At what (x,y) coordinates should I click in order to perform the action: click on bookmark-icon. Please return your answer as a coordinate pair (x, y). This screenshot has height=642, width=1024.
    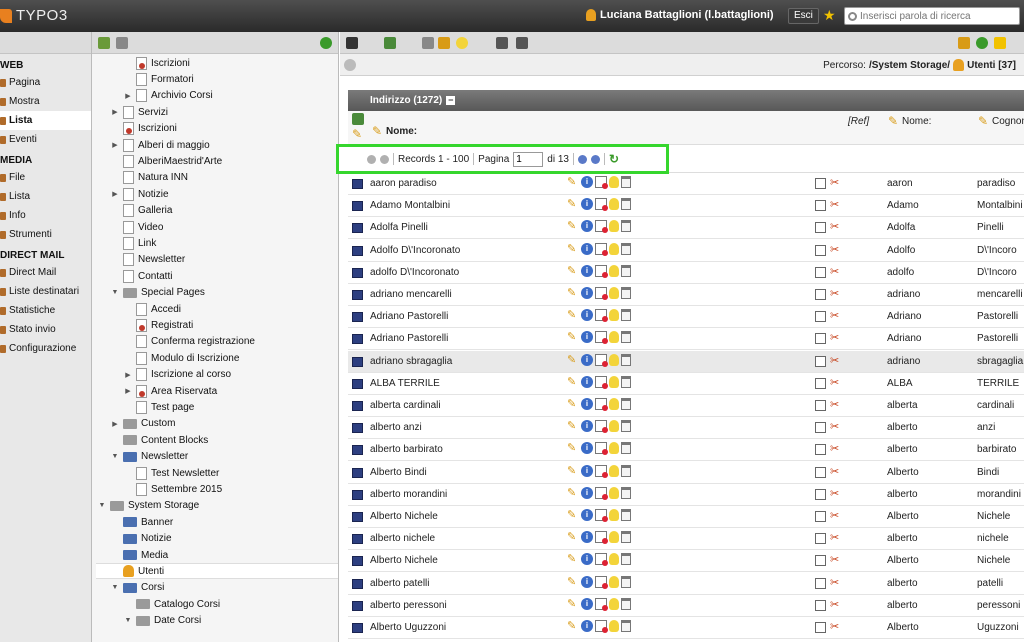
    Looking at the image, I should click on (1000, 43).